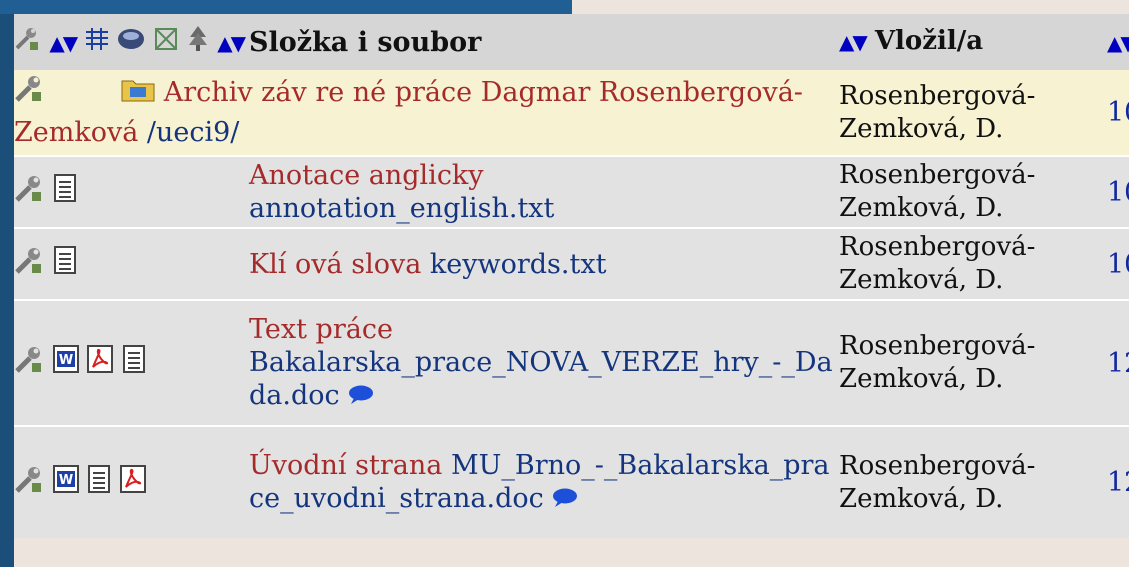 The image size is (1129, 567). Describe the element at coordinates (401, 208) in the screenshot. I see `file-link: annotation_english.txt` at that location.